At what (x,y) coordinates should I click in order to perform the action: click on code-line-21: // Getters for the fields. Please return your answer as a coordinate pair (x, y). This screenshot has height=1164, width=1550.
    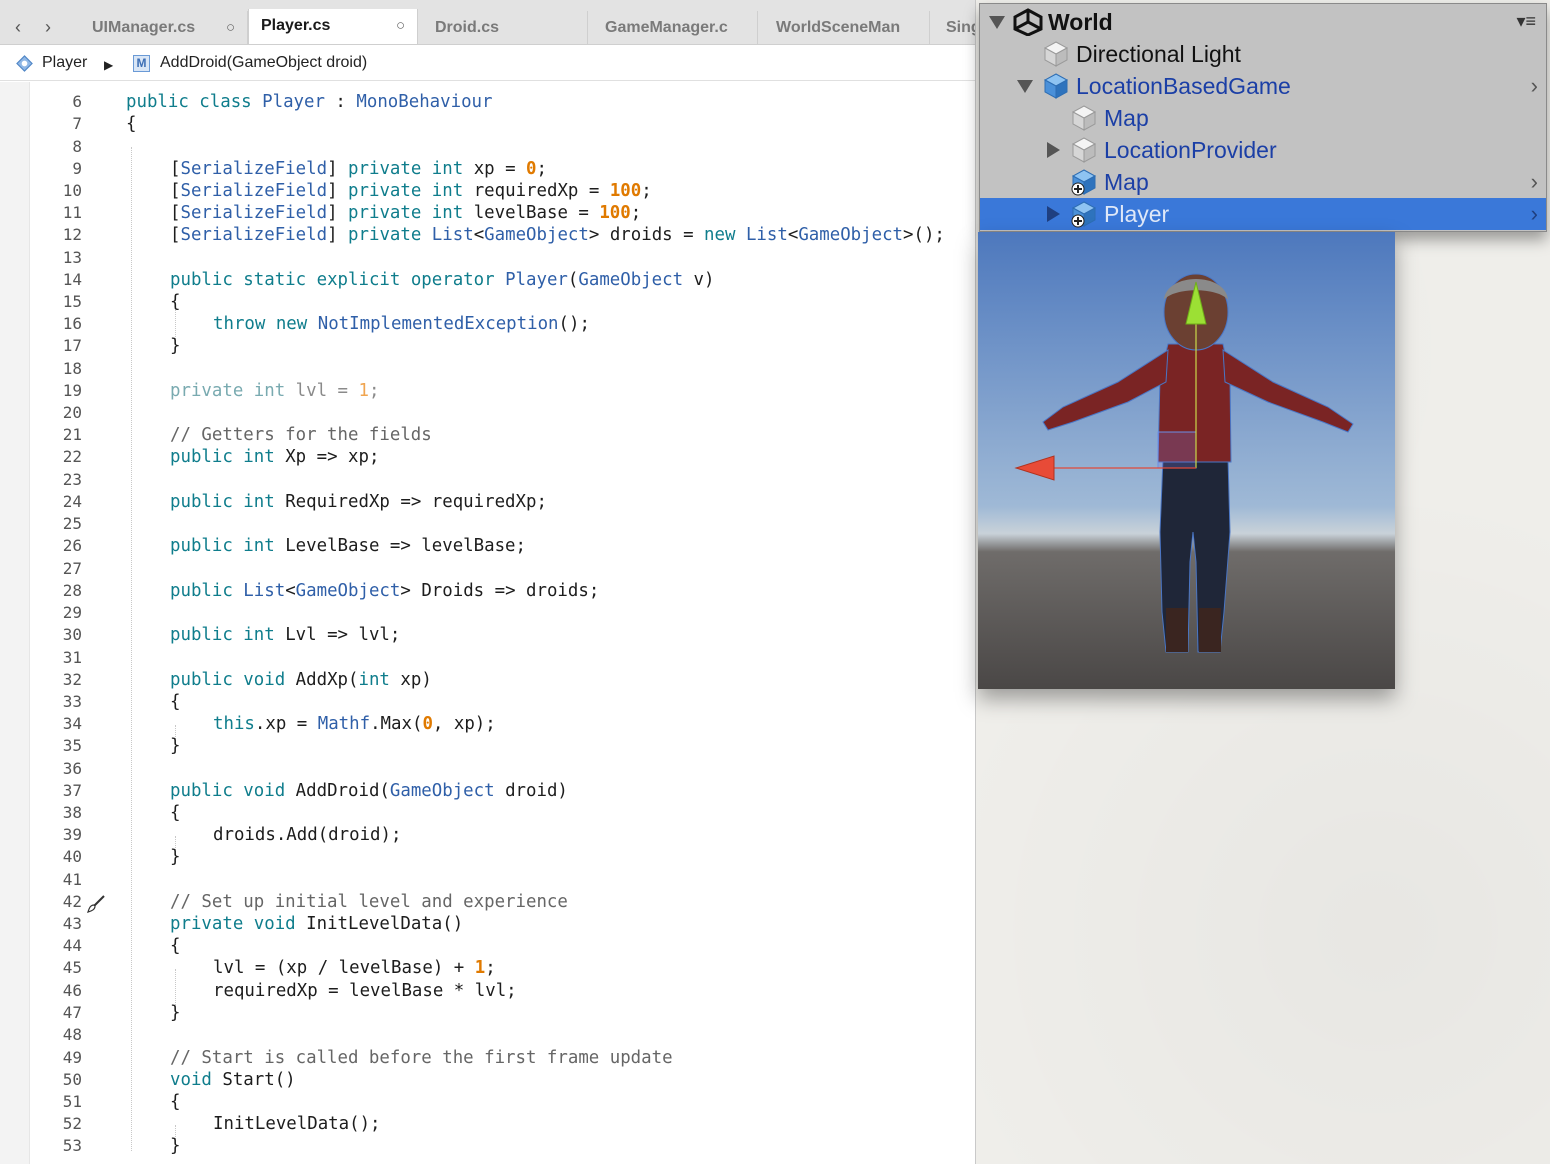
    Looking at the image, I should click on (301, 435).